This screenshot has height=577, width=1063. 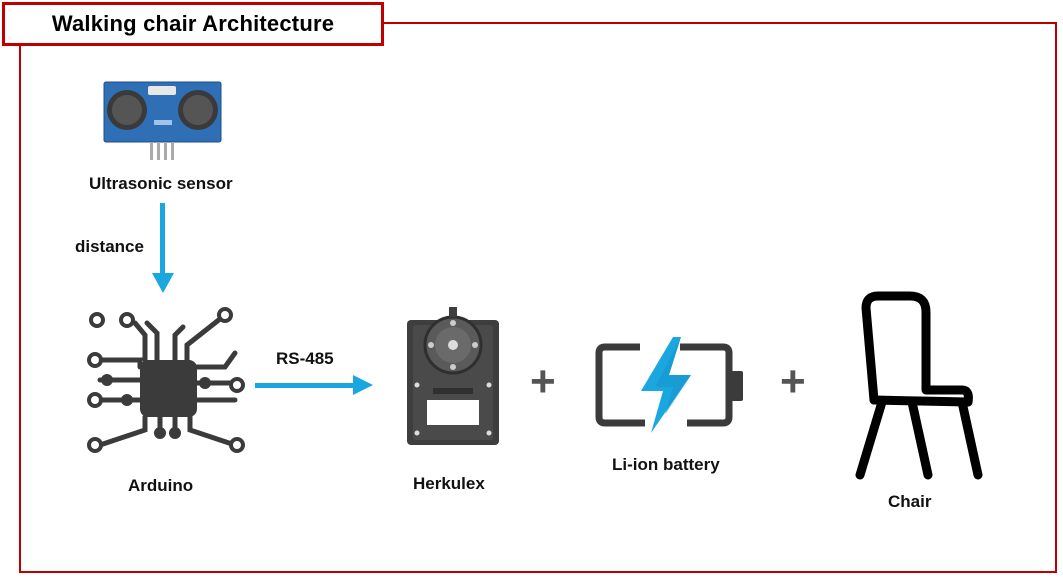 I want to click on title-box: Walking chair Architecture, so click(x=193, y=24).